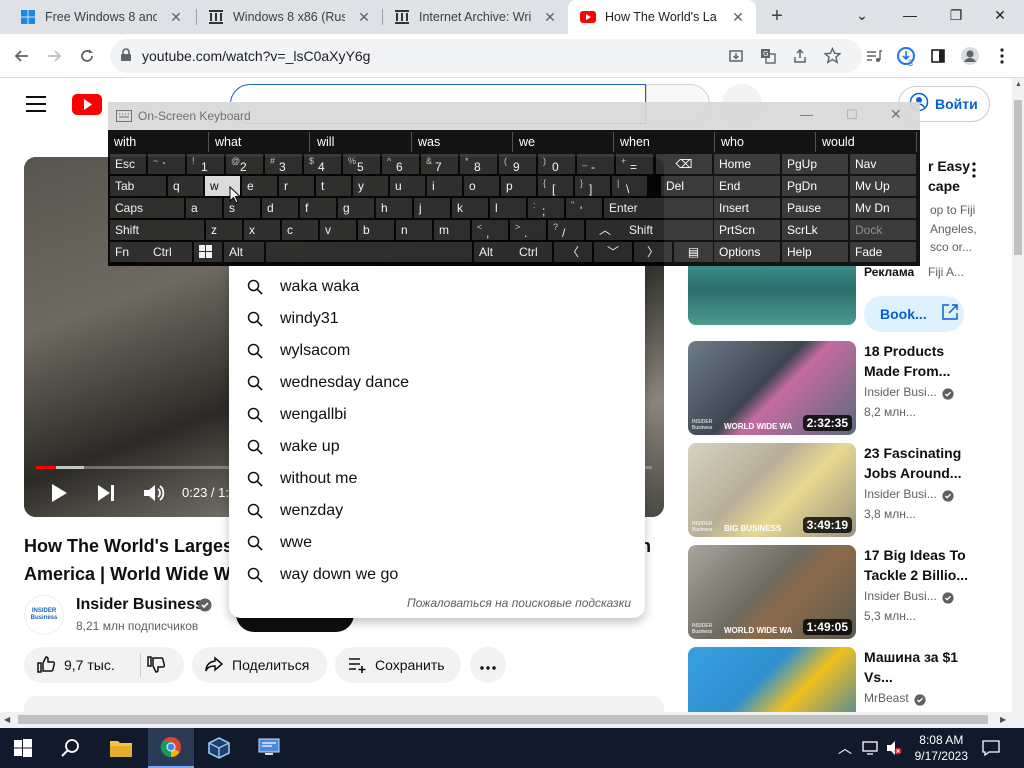 Image resolution: width=1024 pixels, height=768 pixels. I want to click on osk-key-row1-11: _ -, so click(595, 164).